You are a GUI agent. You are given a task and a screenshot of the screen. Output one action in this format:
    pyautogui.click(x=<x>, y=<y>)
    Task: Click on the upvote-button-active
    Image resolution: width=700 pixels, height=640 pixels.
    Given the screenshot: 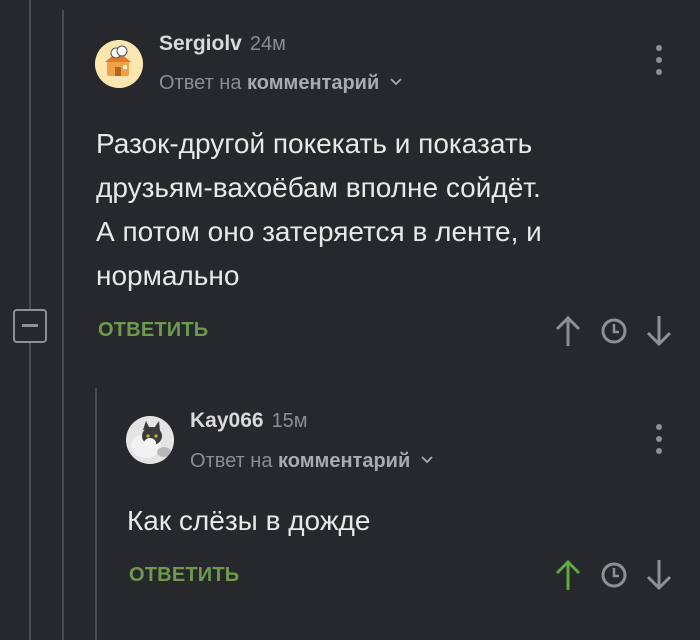 What is the action you would take?
    pyautogui.click(x=568, y=575)
    